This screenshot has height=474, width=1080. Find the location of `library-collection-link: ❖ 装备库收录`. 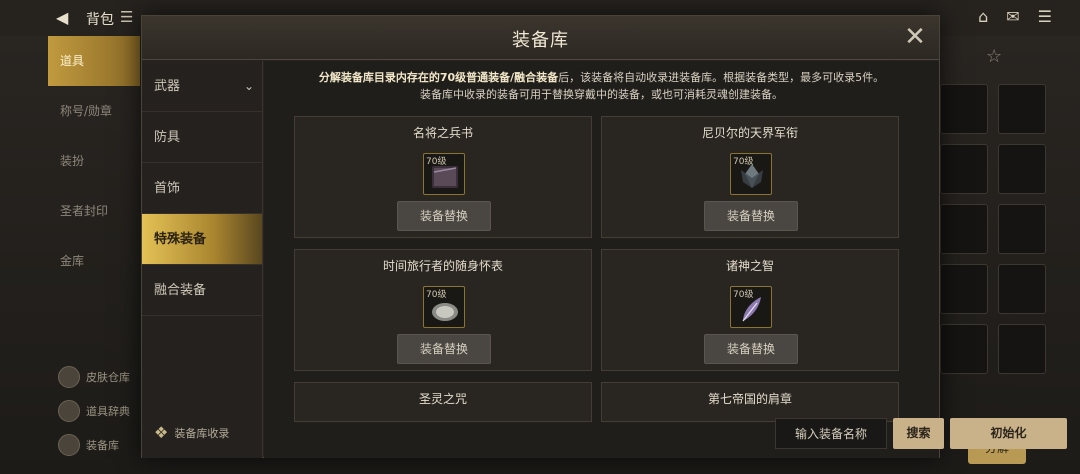

library-collection-link: ❖ 装备库收录 is located at coordinates (191, 432).